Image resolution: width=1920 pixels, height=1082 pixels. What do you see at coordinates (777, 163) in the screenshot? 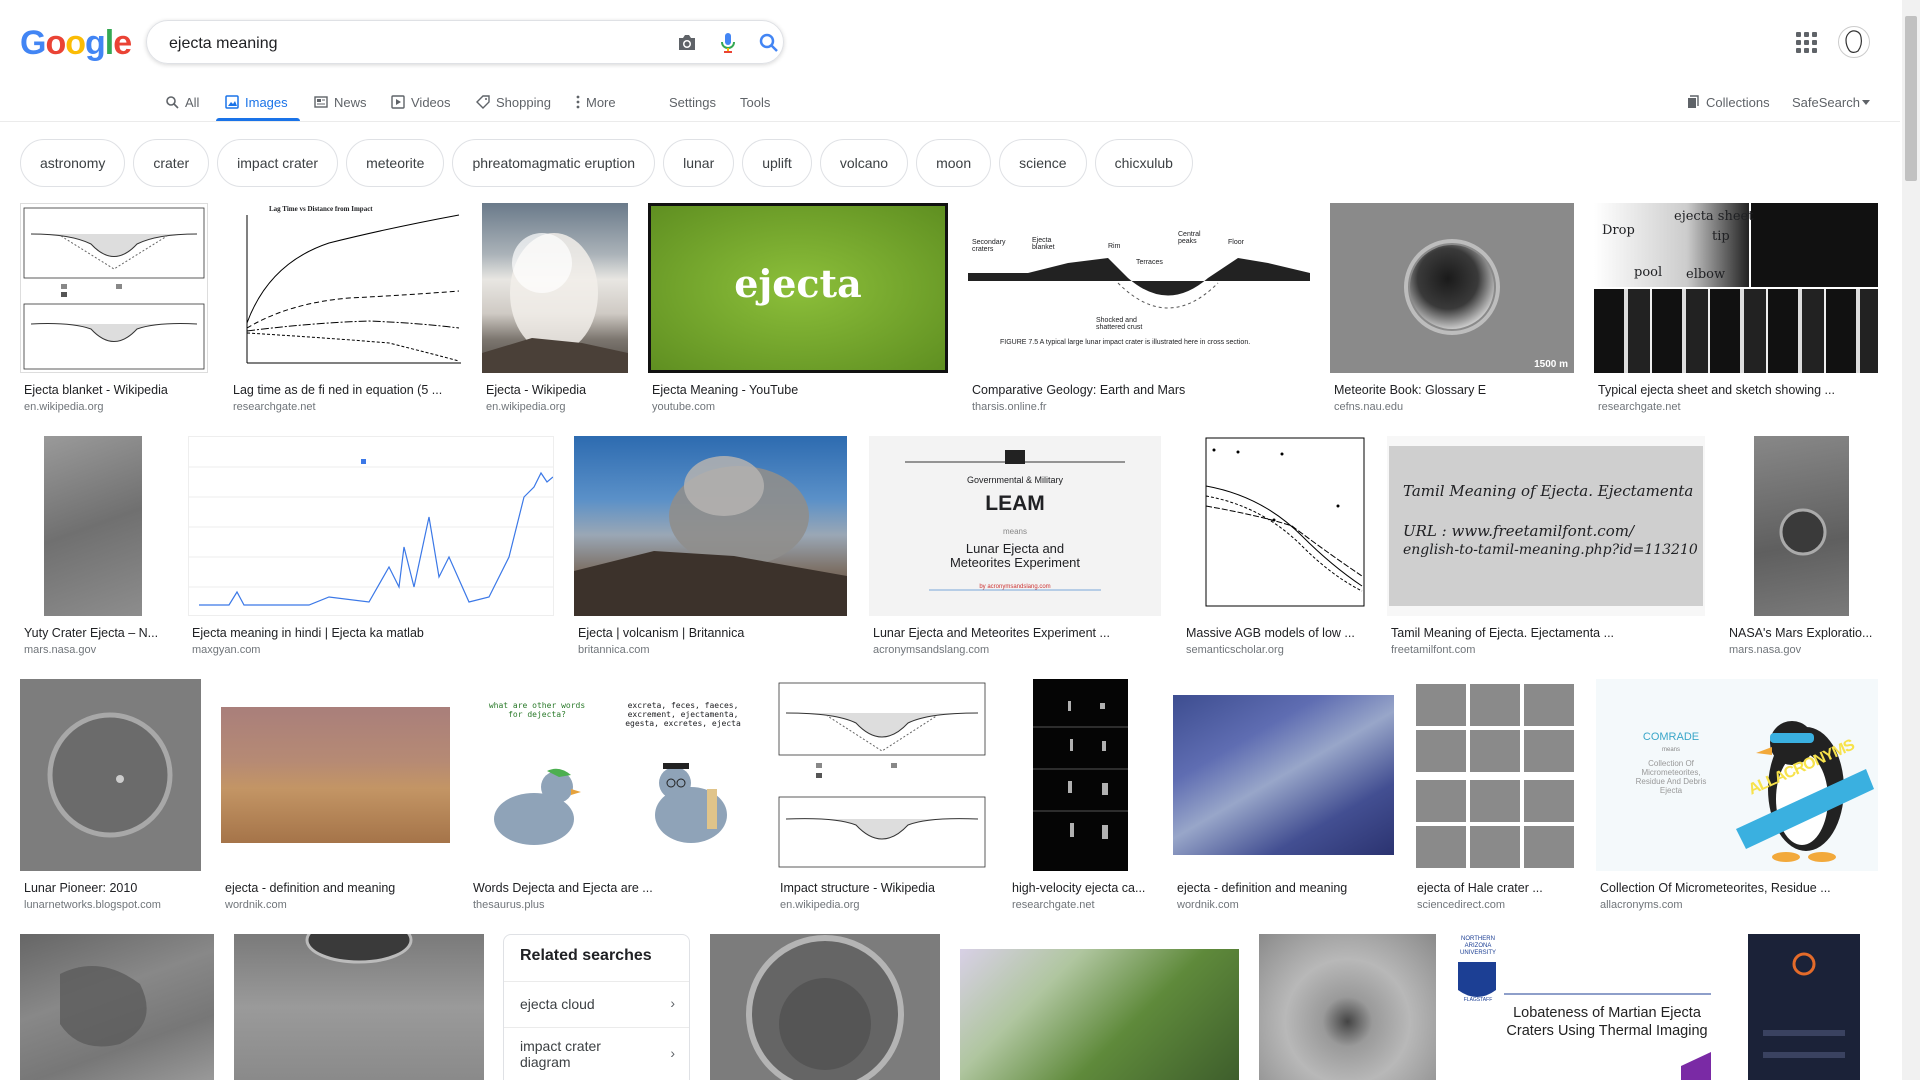
I see `chip: uplift` at bounding box center [777, 163].